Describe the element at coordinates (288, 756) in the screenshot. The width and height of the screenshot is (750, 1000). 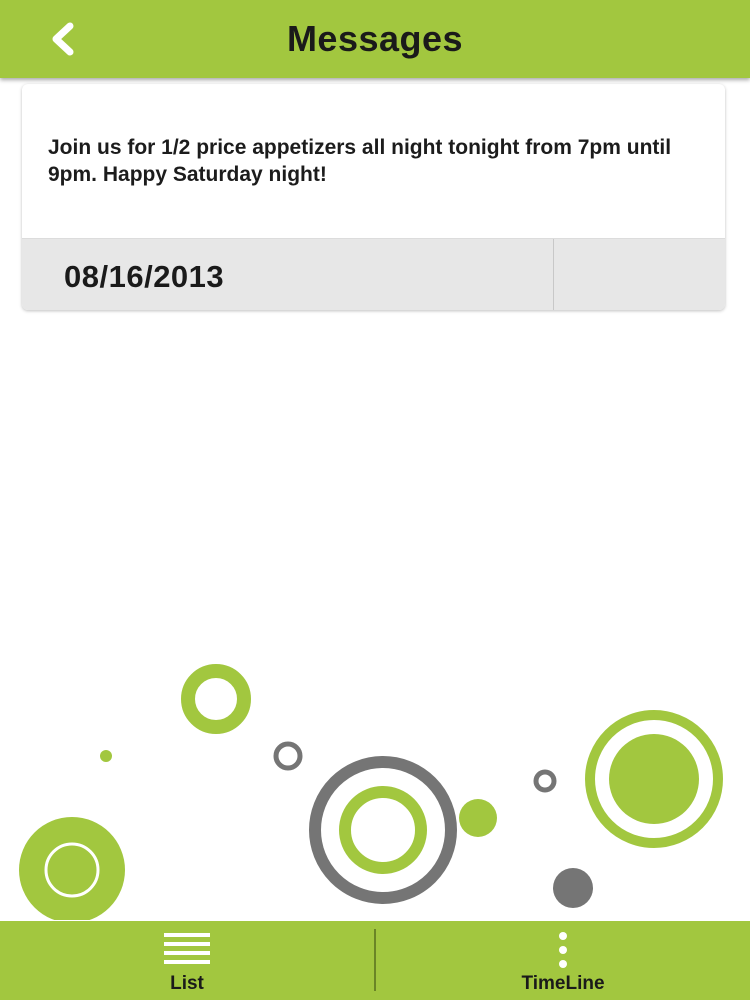
I see `decor-ring-gray-small` at that location.